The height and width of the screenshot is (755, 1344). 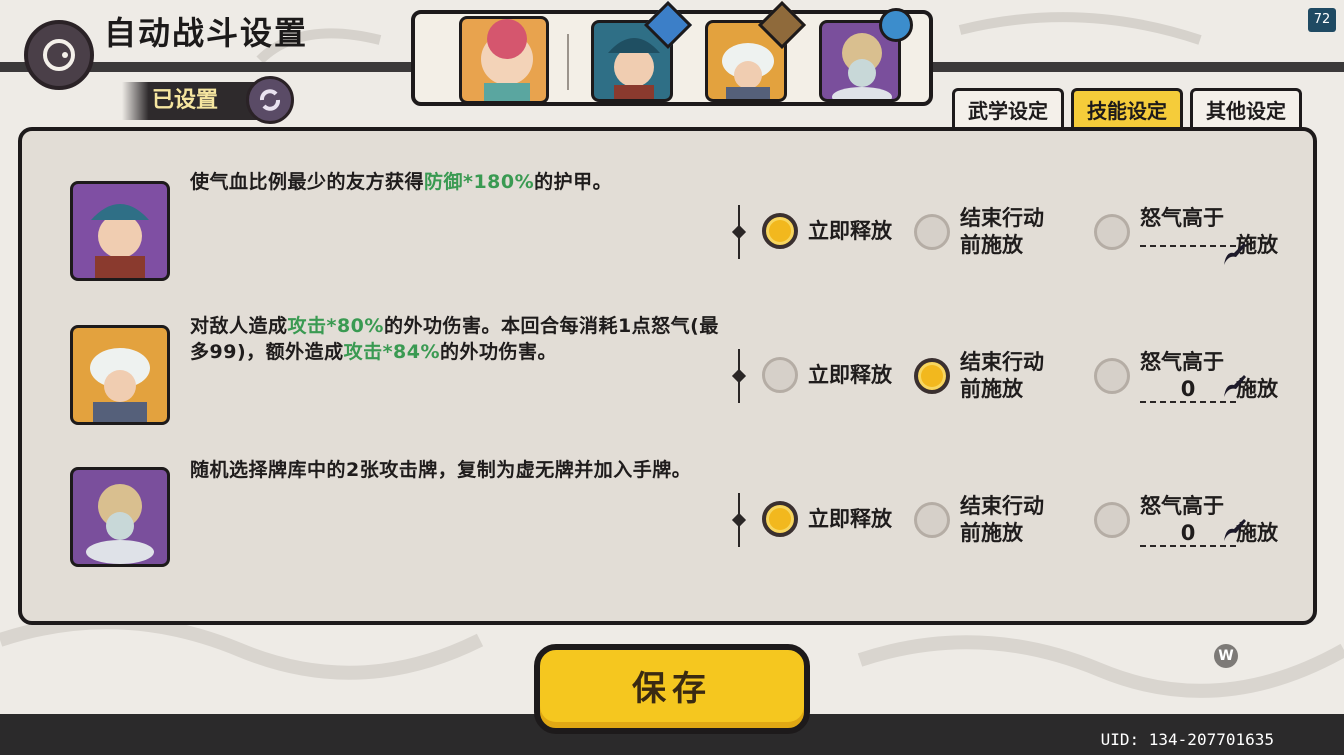 What do you see at coordinates (896, 25) in the screenshot?
I see `heal-icon` at bounding box center [896, 25].